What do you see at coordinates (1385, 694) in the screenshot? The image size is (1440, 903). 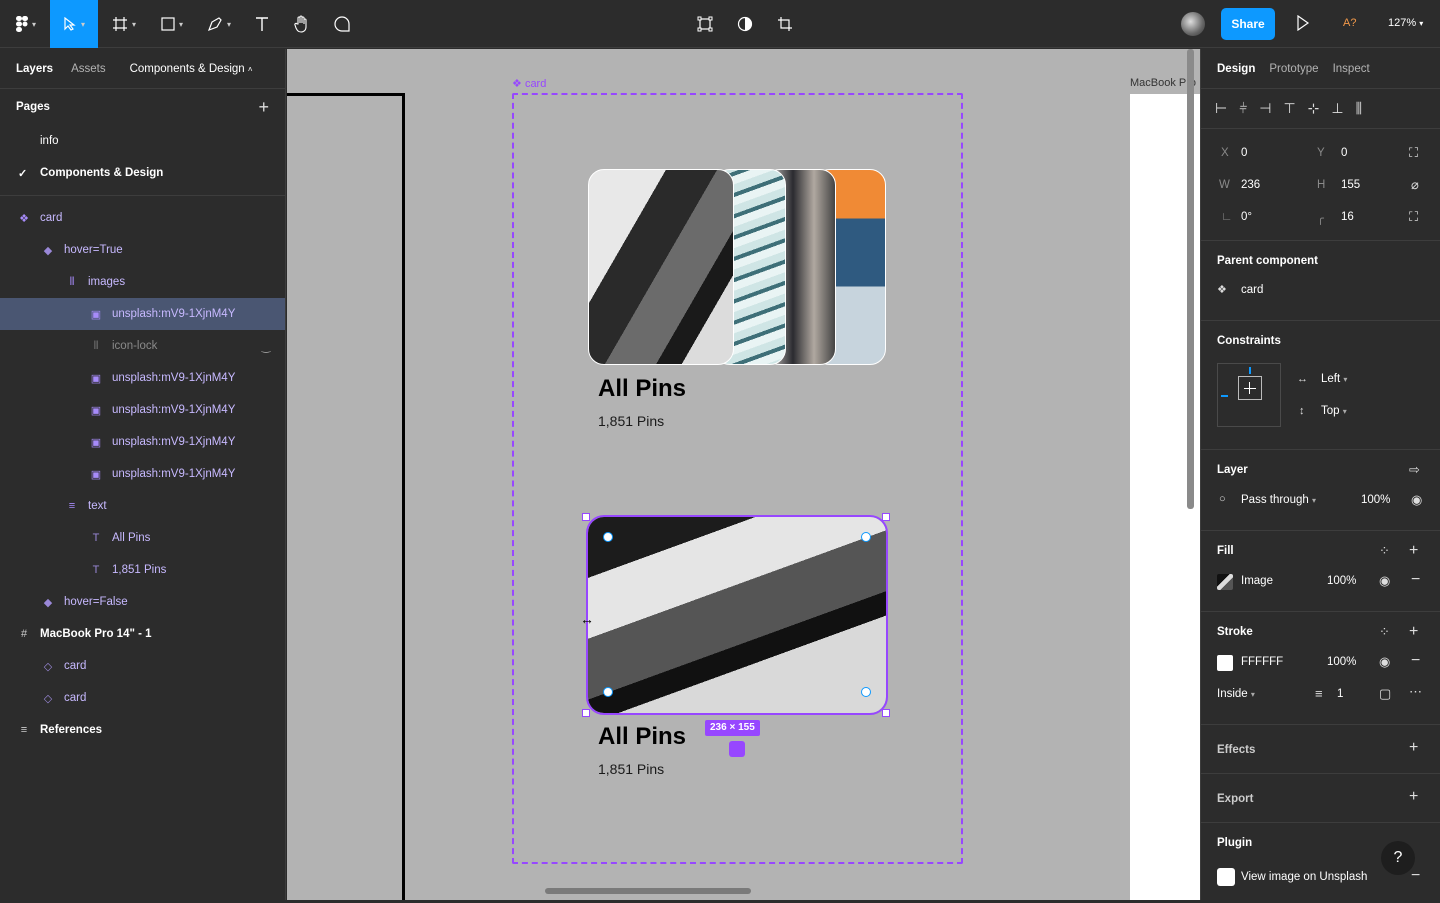 I see `individual-strokes-icon: ▢` at bounding box center [1385, 694].